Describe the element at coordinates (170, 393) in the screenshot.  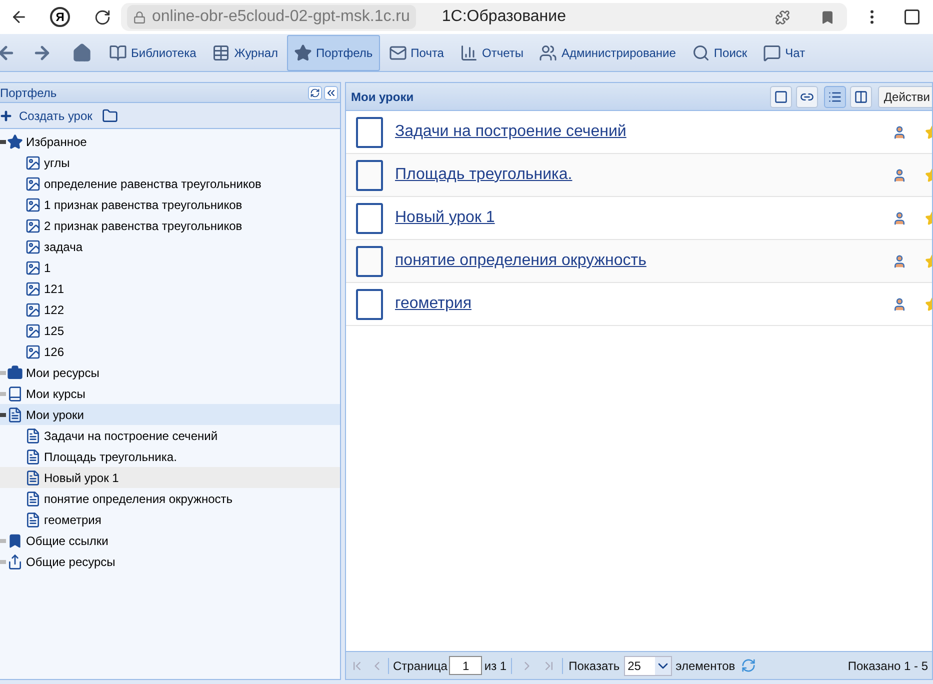
I see `tree-item: Мои курсы` at that location.